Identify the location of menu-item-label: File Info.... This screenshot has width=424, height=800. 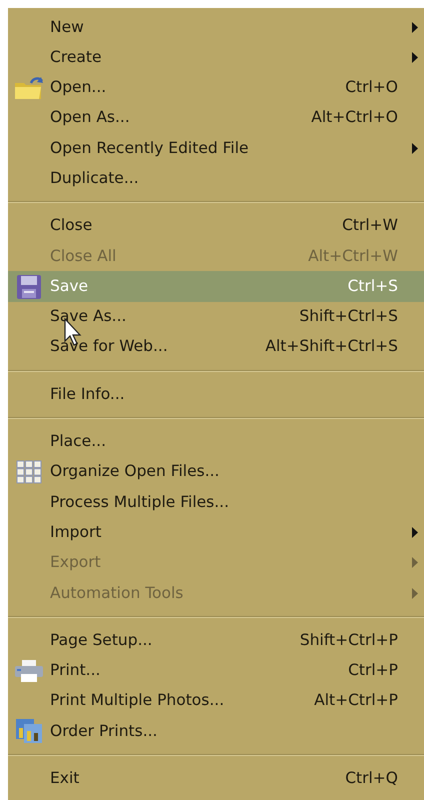
(87, 394).